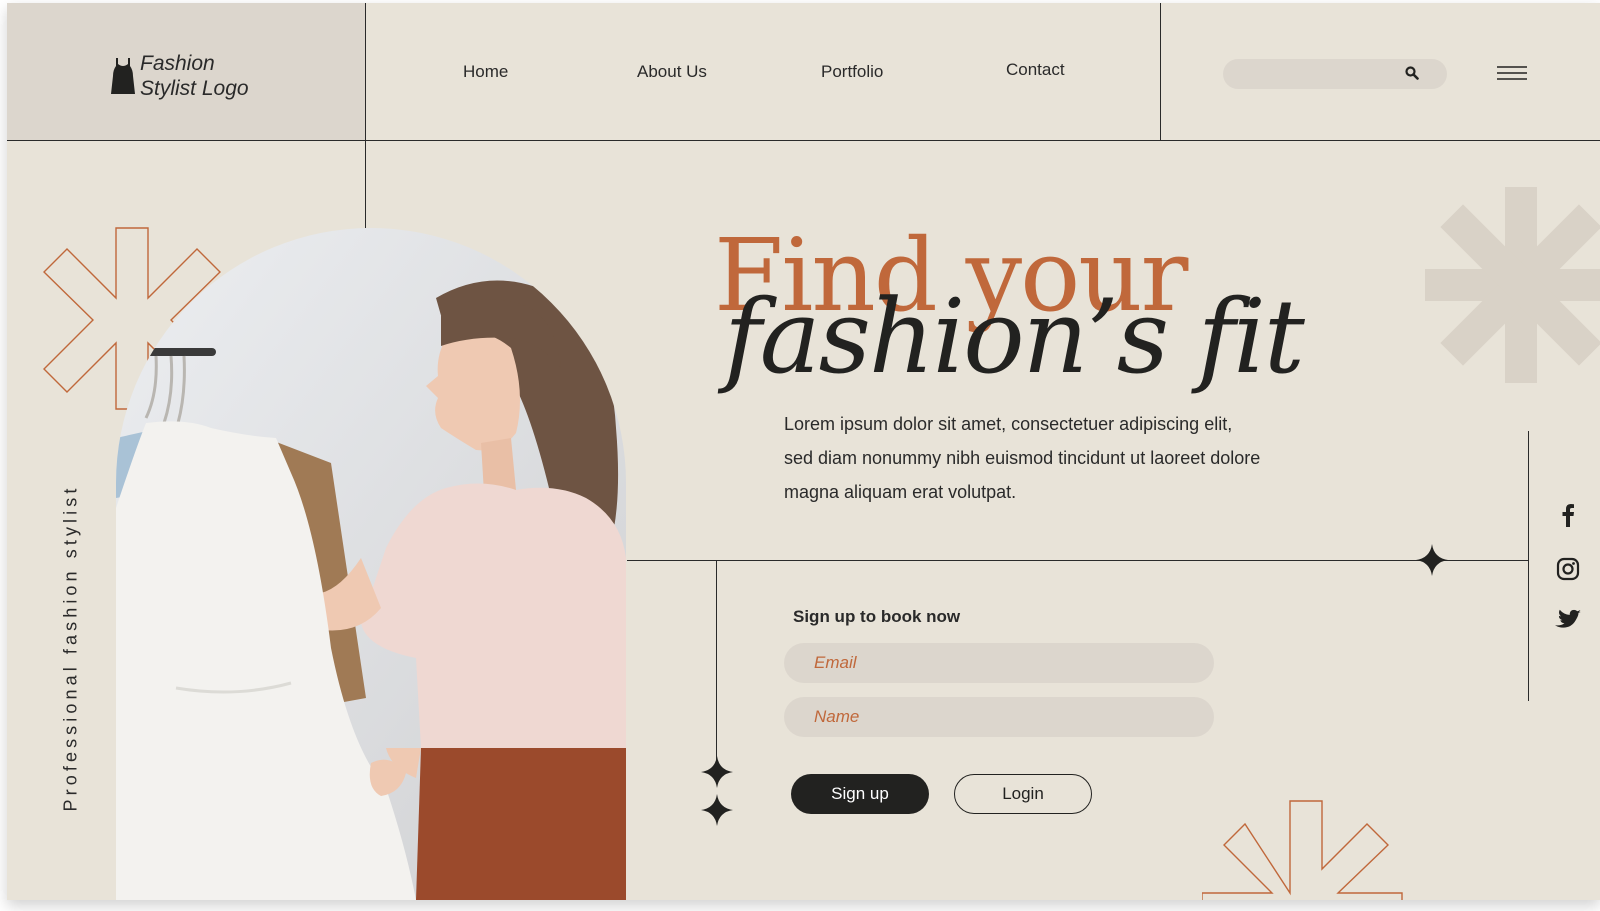 The width and height of the screenshot is (1600, 911). What do you see at coordinates (999, 663) in the screenshot?
I see `email-field` at bounding box center [999, 663].